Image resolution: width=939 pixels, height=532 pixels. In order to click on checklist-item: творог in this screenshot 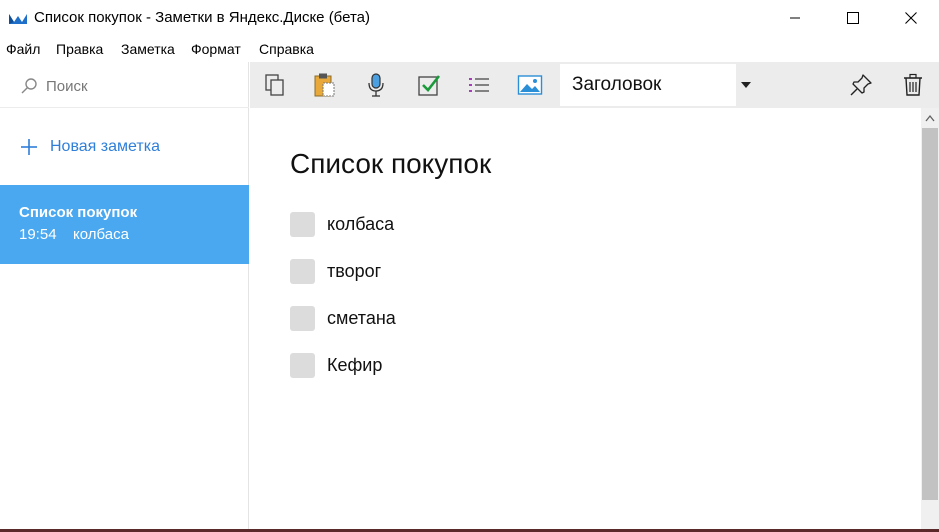, I will do `click(335, 271)`.